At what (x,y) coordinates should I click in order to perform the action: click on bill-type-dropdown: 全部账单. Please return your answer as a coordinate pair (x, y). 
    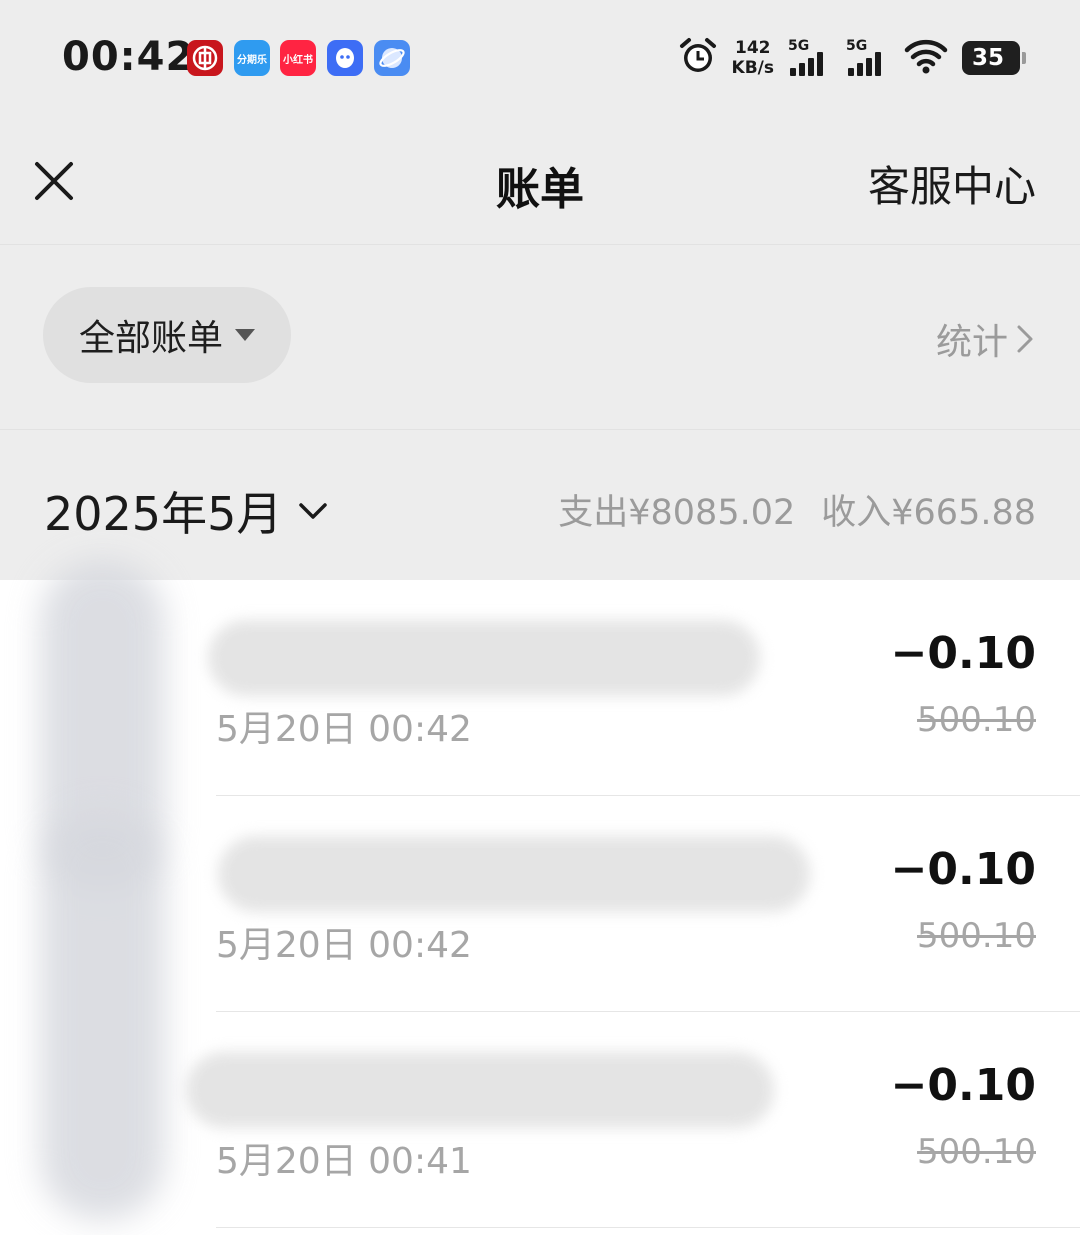
    Looking at the image, I should click on (167, 335).